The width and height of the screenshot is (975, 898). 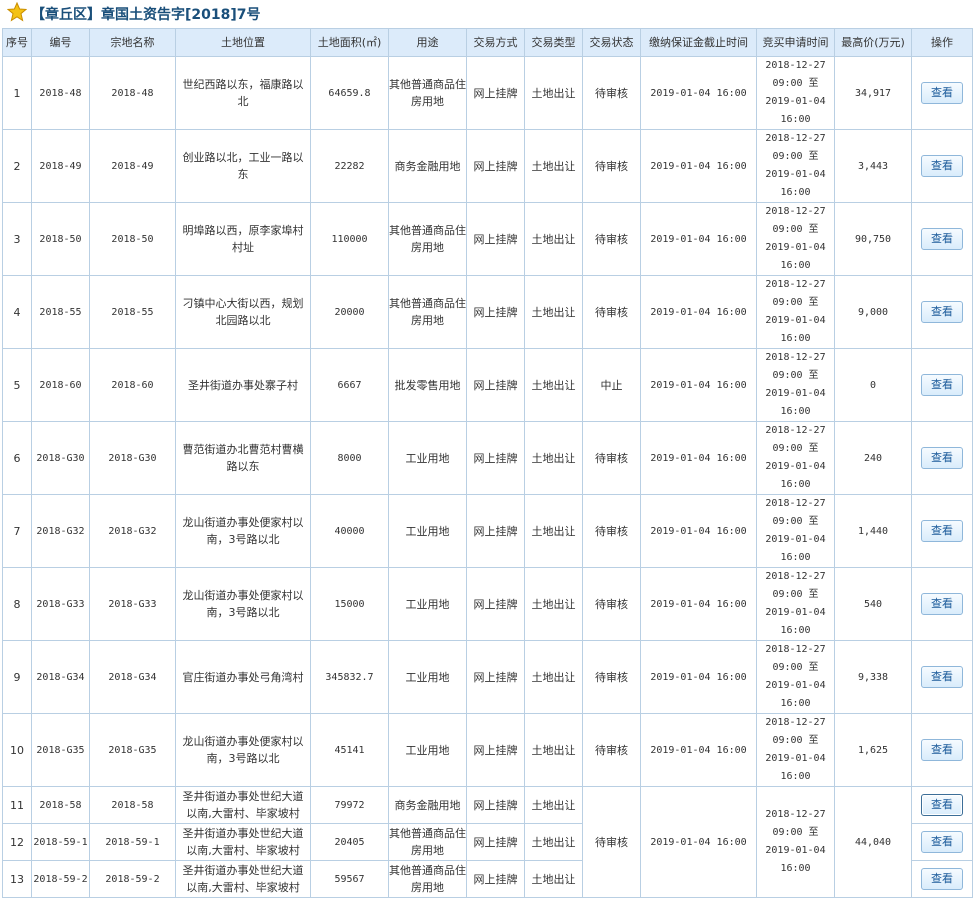 What do you see at coordinates (795, 42) in the screenshot?
I see `header-col-apply-time: 竞买申请时间` at bounding box center [795, 42].